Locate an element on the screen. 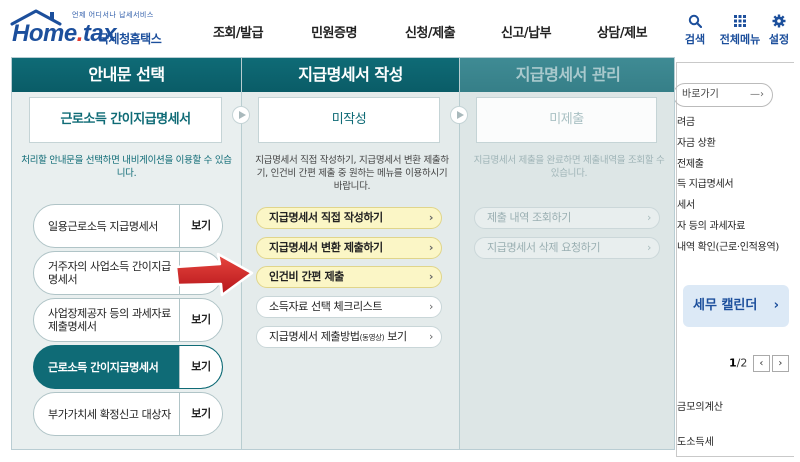 This screenshot has width=800, height=462. convert-submit-button: 지급명세서 변환 제출하기 › is located at coordinates (349, 248).